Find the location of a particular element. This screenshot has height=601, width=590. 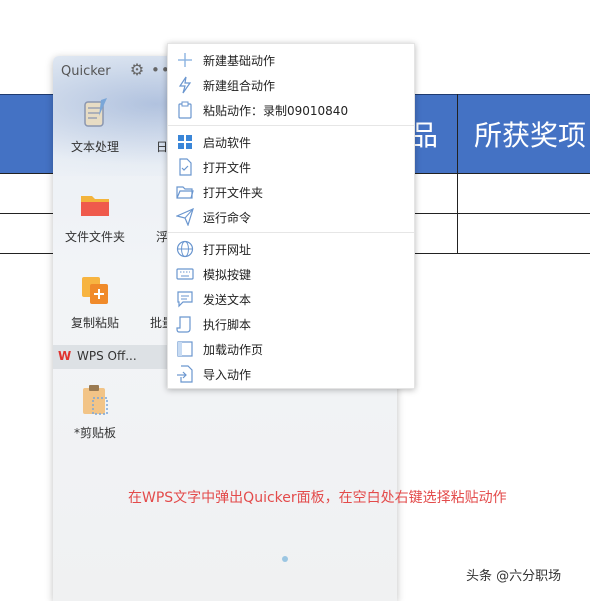

calendar-icon is located at coordinates (138, 114).